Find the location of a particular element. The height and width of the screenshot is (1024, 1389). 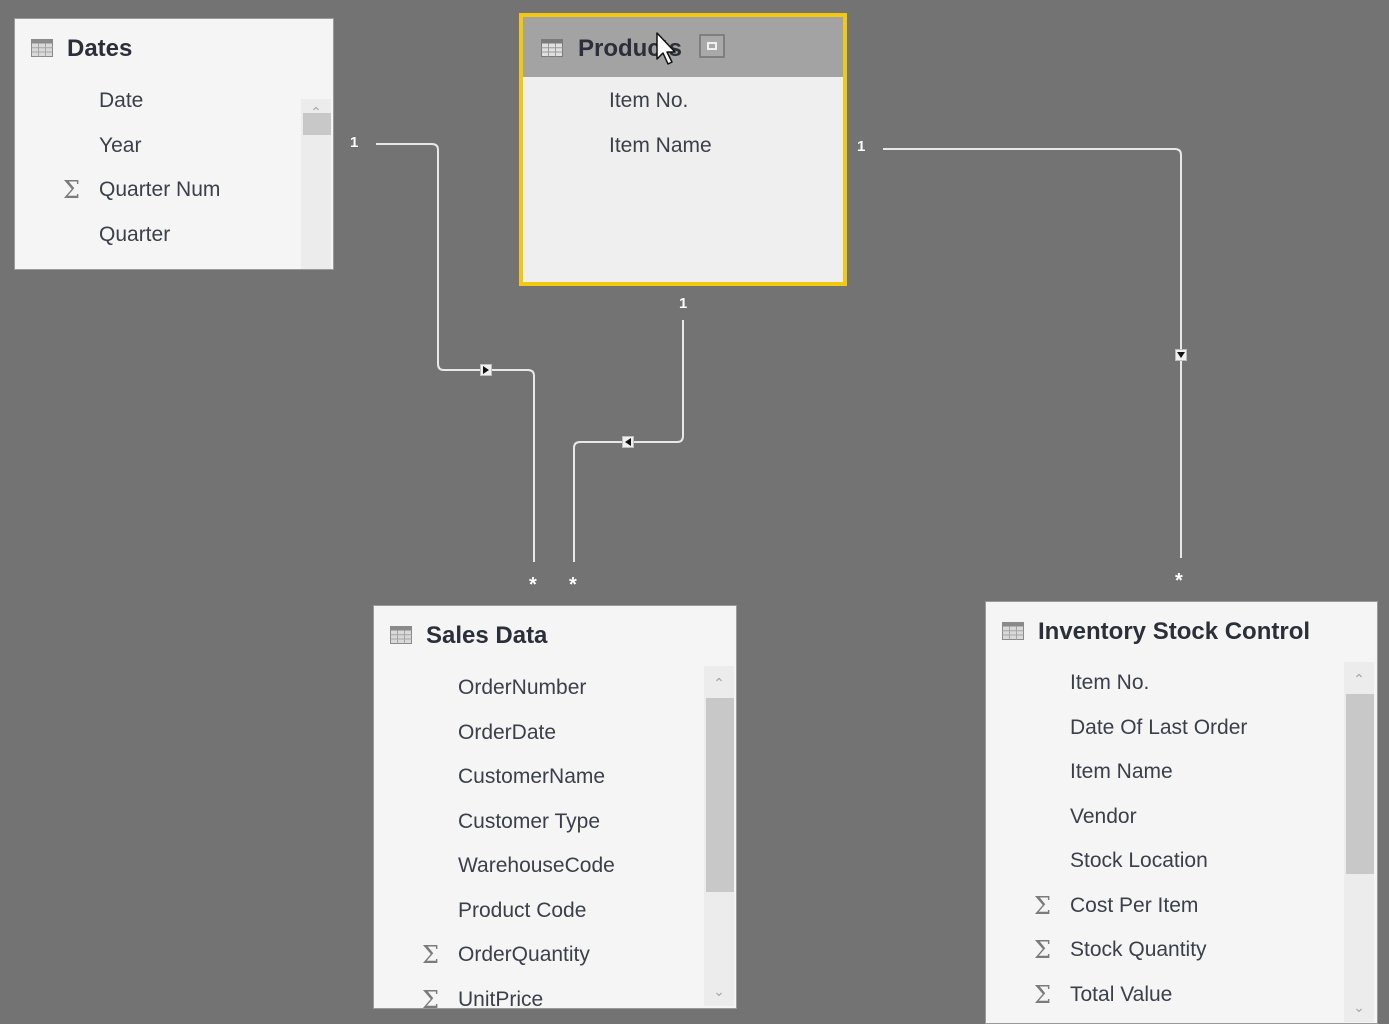

cardinality-many-sales-dates: * is located at coordinates (533, 585).